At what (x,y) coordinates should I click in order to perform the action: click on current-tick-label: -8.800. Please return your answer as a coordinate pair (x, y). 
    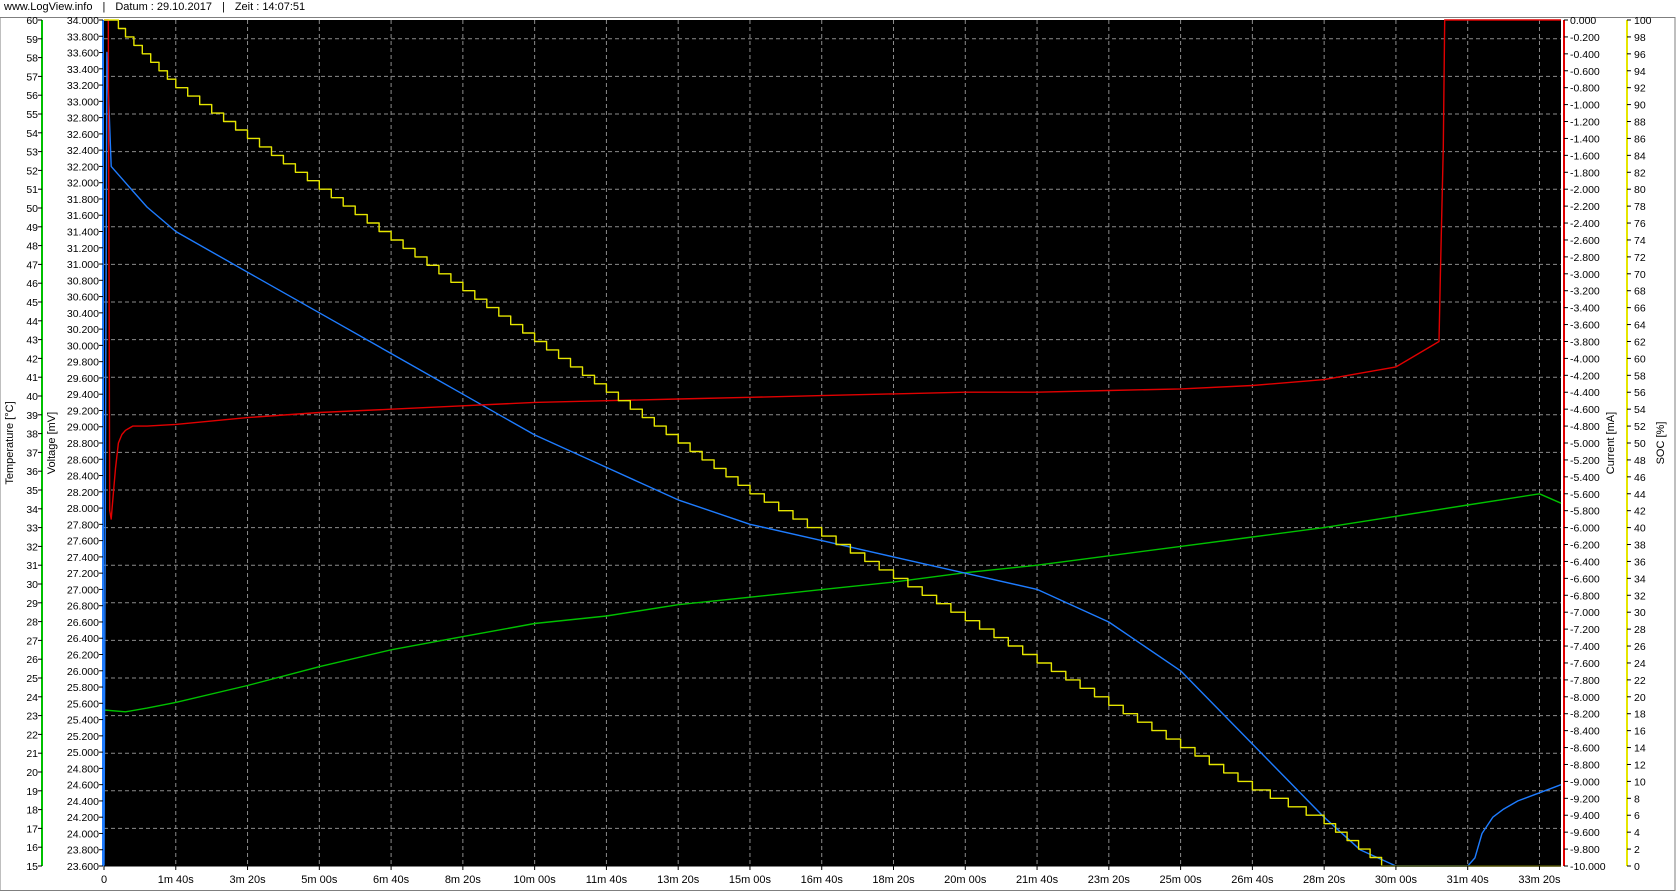
    Looking at the image, I should click on (1585, 765).